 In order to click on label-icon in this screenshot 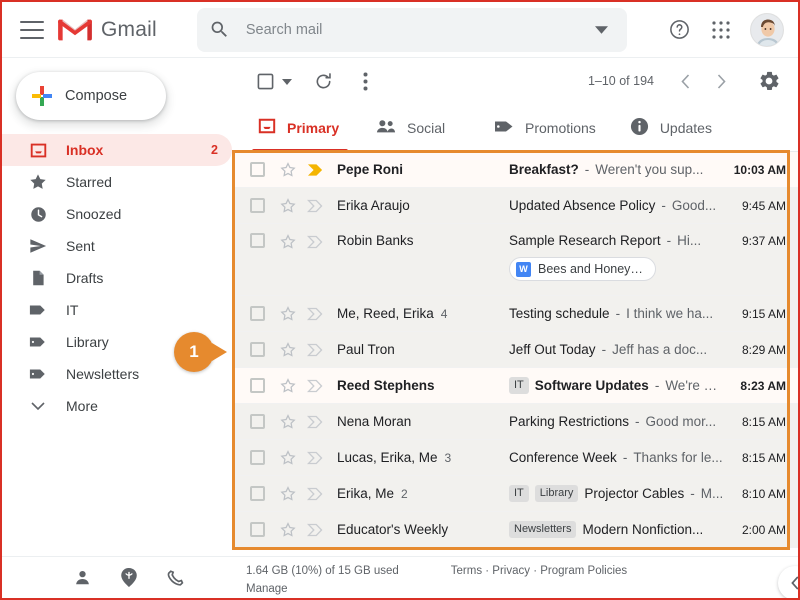, I will do `click(38, 374)`.